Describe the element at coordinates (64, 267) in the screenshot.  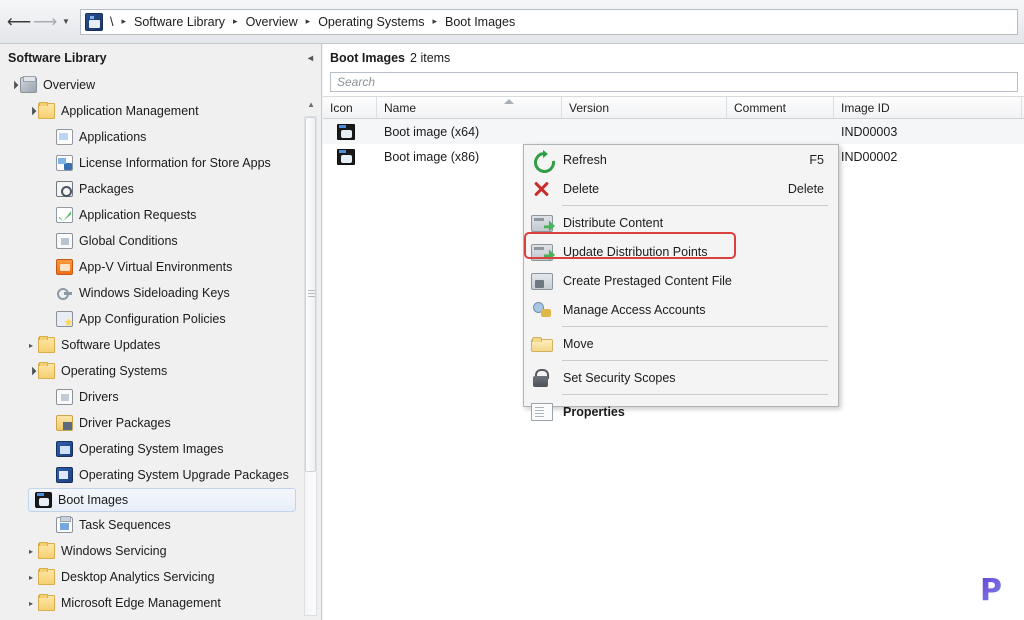
I see `appv-icon` at that location.